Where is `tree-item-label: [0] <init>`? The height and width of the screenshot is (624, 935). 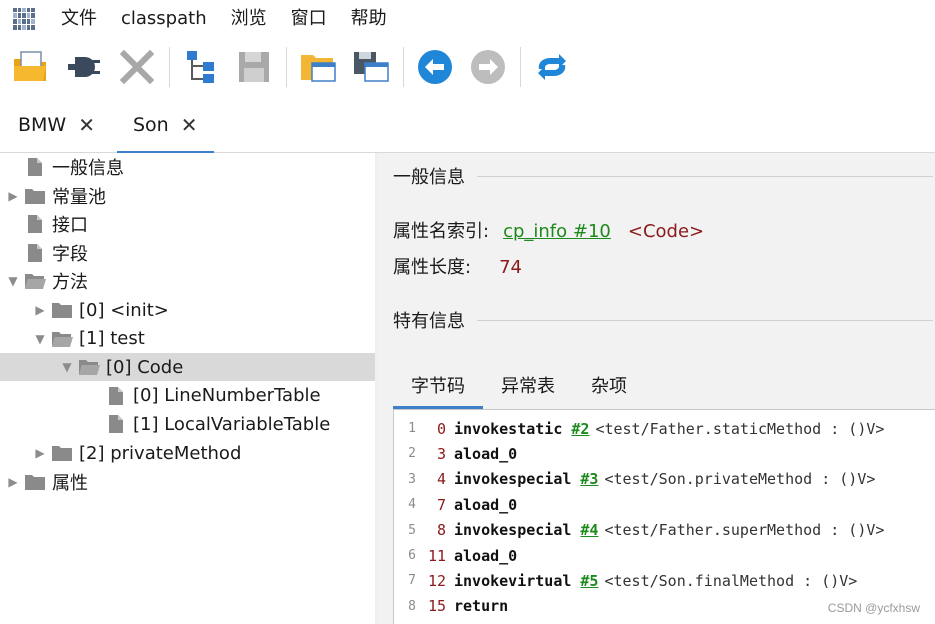
tree-item-label: [0] <init> is located at coordinates (124, 310).